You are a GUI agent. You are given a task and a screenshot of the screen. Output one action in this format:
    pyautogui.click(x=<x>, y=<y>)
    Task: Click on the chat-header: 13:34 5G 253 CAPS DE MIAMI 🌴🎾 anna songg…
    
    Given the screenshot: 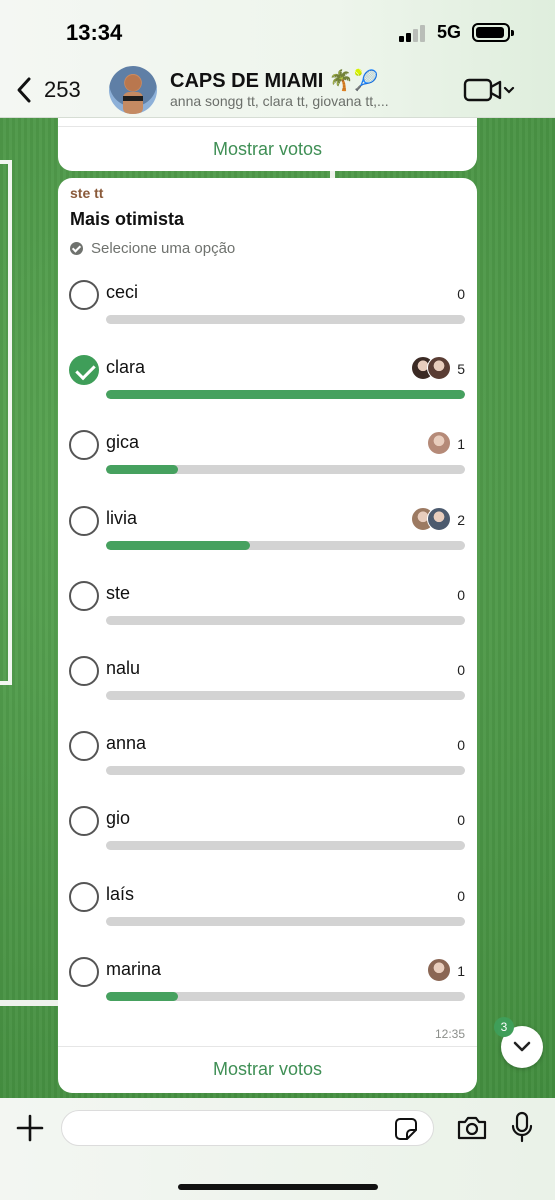 What is the action you would take?
    pyautogui.click(x=277, y=59)
    